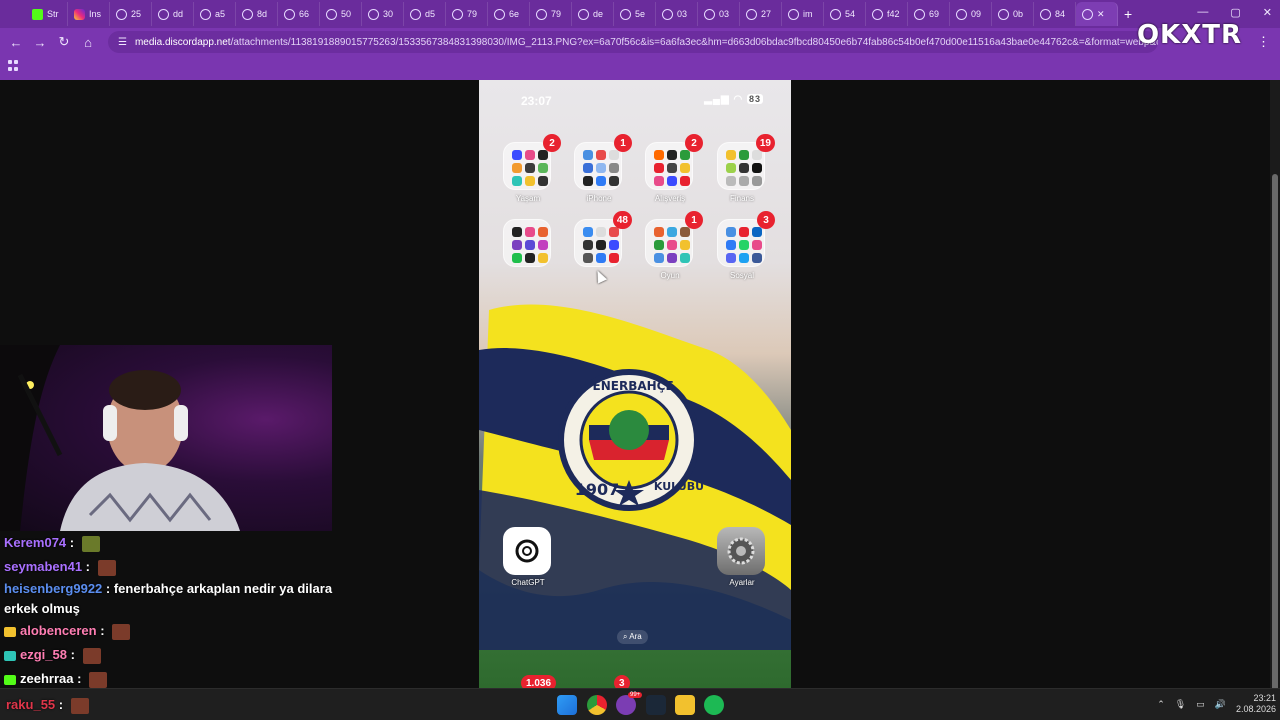 This screenshot has width=1280, height=720. What do you see at coordinates (64, 42) in the screenshot?
I see `reload-icon: ↻` at bounding box center [64, 42].